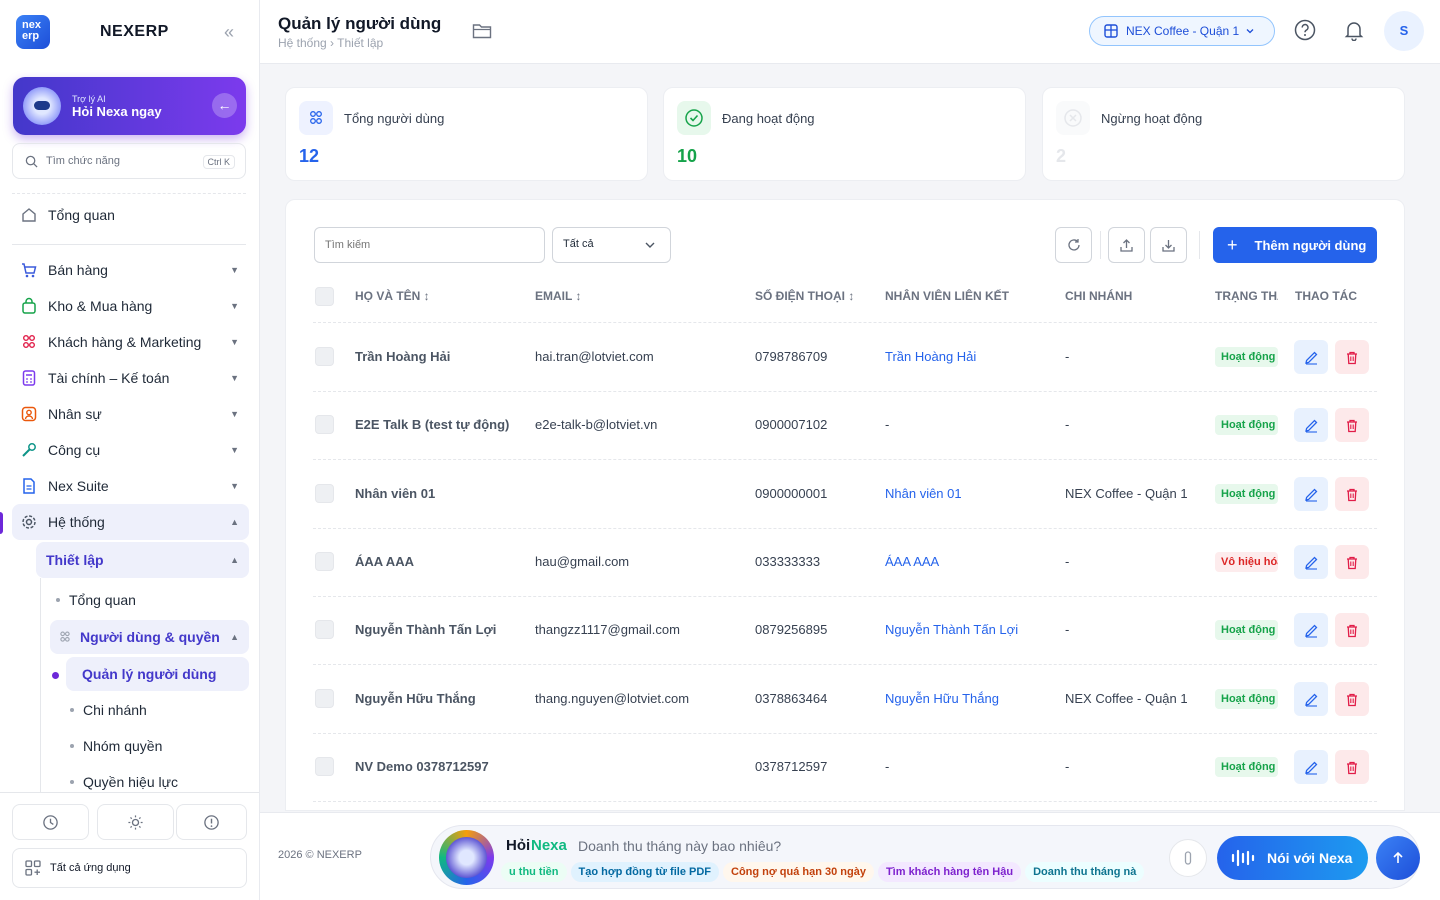 Image resolution: width=1440 pixels, height=900 pixels. I want to click on nav-finance: Tài chính – Kế toán ▼, so click(130, 378).